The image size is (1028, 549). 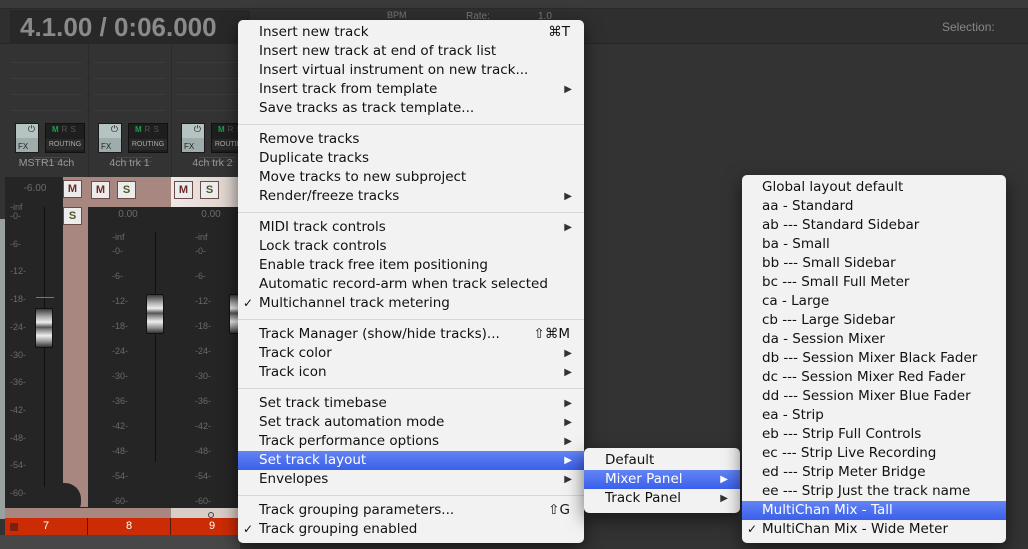 What do you see at coordinates (411, 196) in the screenshot?
I see `menu-item: Render/freeze tracks ▶` at bounding box center [411, 196].